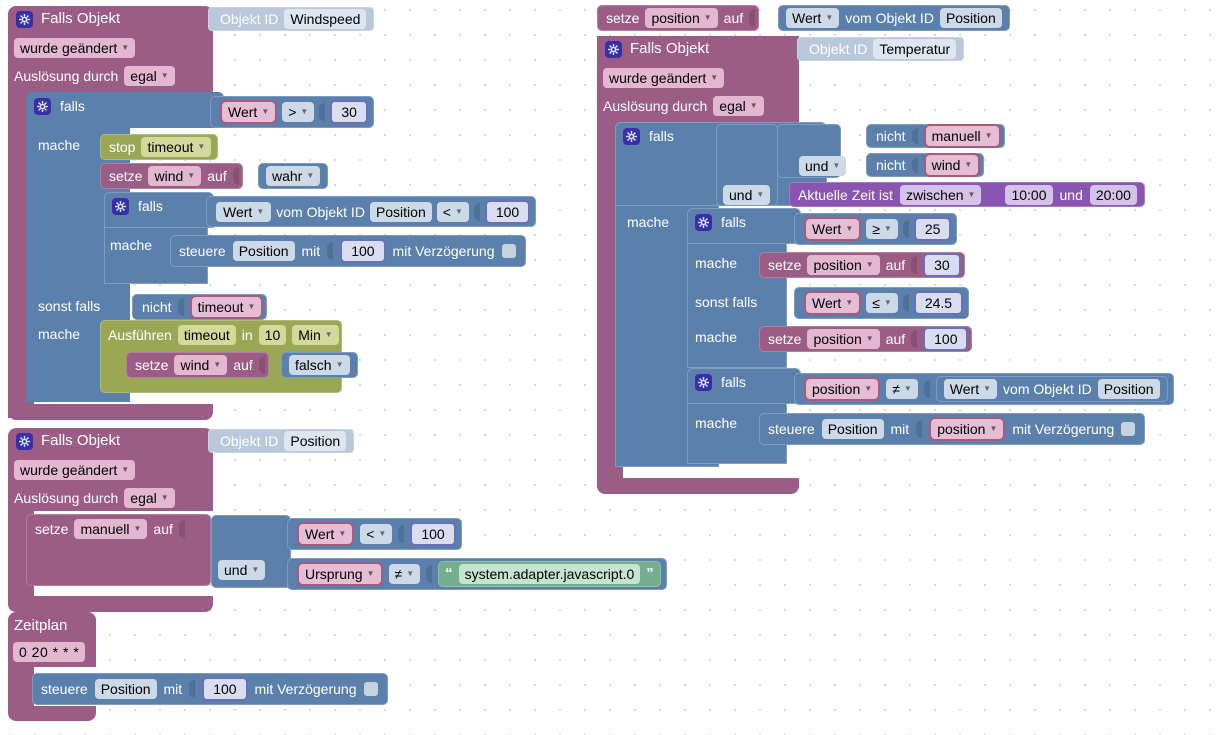 This screenshot has width=1226, height=735. I want to click on script4-not-wind-block: nicht wind ▼, so click(925, 165).